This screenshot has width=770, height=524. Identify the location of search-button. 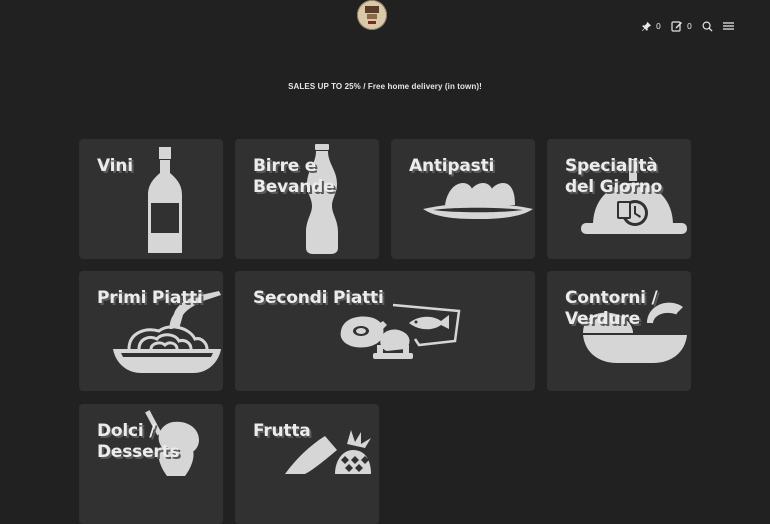
(707, 26).